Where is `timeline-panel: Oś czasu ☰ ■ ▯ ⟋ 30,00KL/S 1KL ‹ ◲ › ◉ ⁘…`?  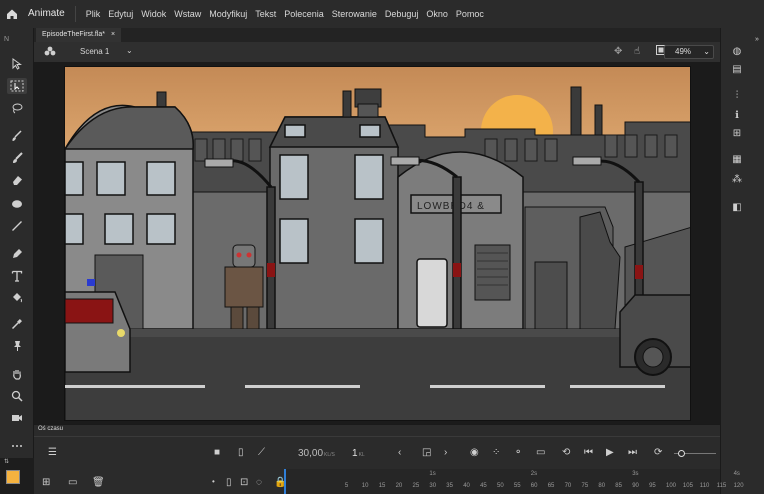 timeline-panel: Oś czasu ☰ ■ ▯ ⟋ 30,00KL/S 1KL ‹ ◲ › ◉ ⁘… is located at coordinates (389, 459).